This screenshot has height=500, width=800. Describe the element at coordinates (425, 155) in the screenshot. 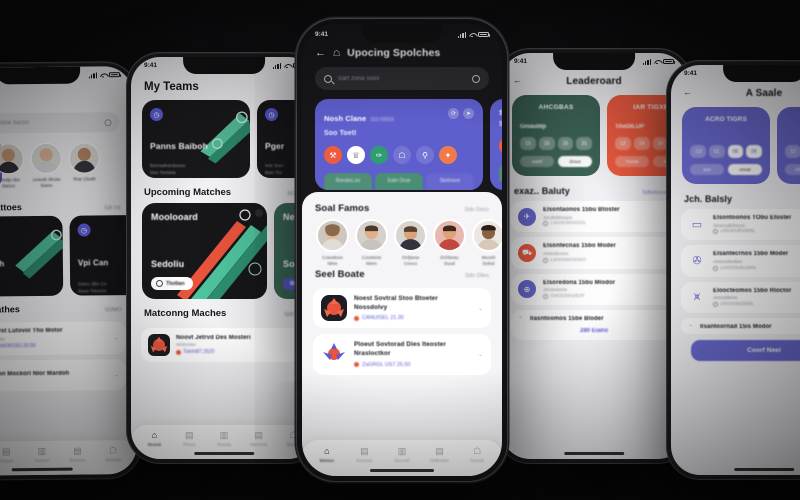

I see `medal-icon: ⚲` at that location.